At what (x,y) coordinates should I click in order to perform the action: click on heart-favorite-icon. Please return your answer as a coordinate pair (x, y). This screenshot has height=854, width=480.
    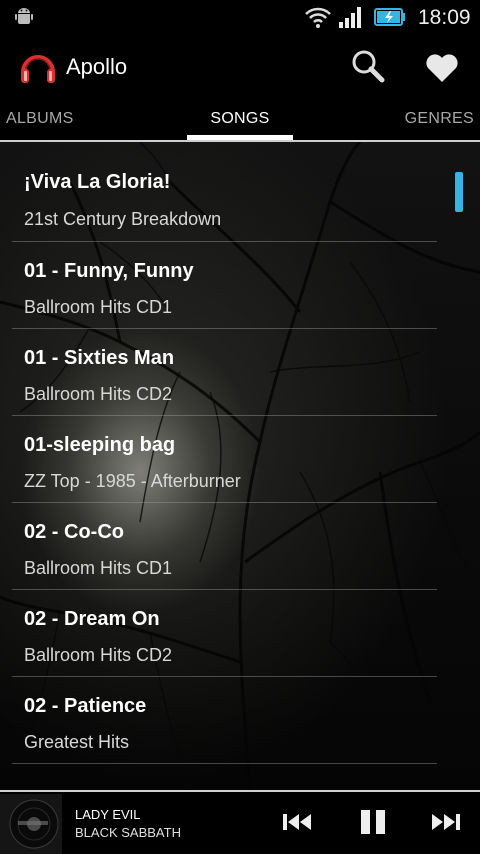
    Looking at the image, I should click on (442, 68).